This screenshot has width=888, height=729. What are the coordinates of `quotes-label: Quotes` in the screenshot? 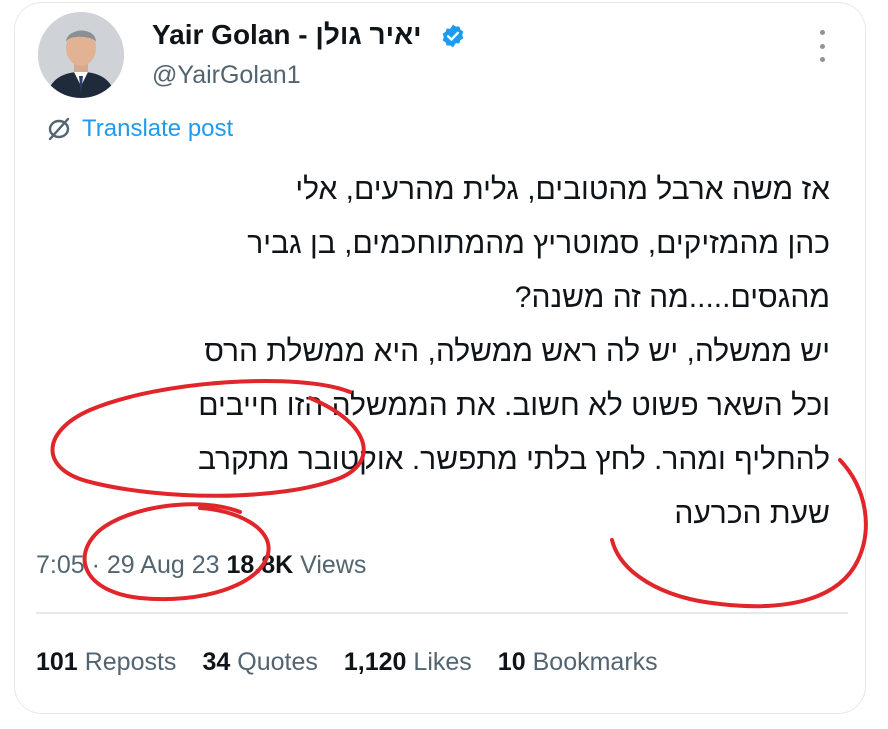 It's located at (277, 662).